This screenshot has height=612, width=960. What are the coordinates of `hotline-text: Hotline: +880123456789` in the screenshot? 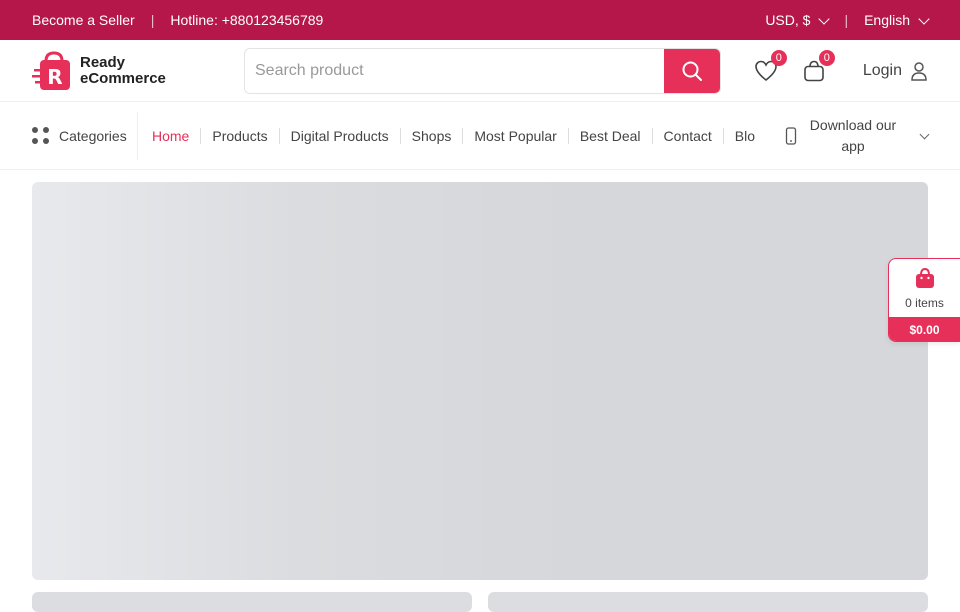 It's located at (247, 20).